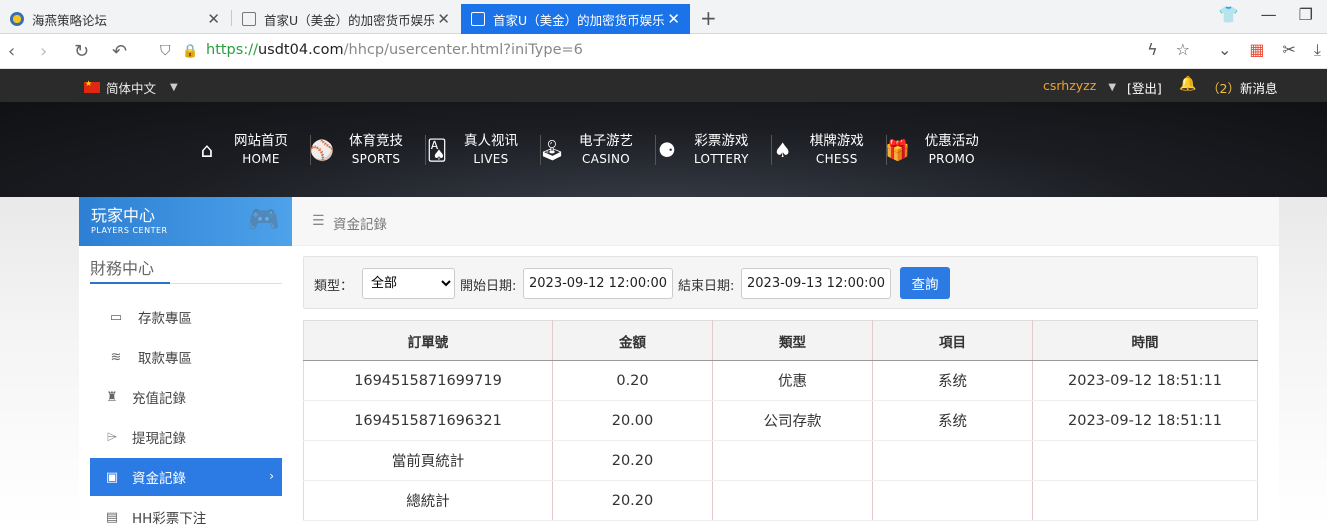  I want to click on nav-label-cn: 电子游艺, so click(606, 141).